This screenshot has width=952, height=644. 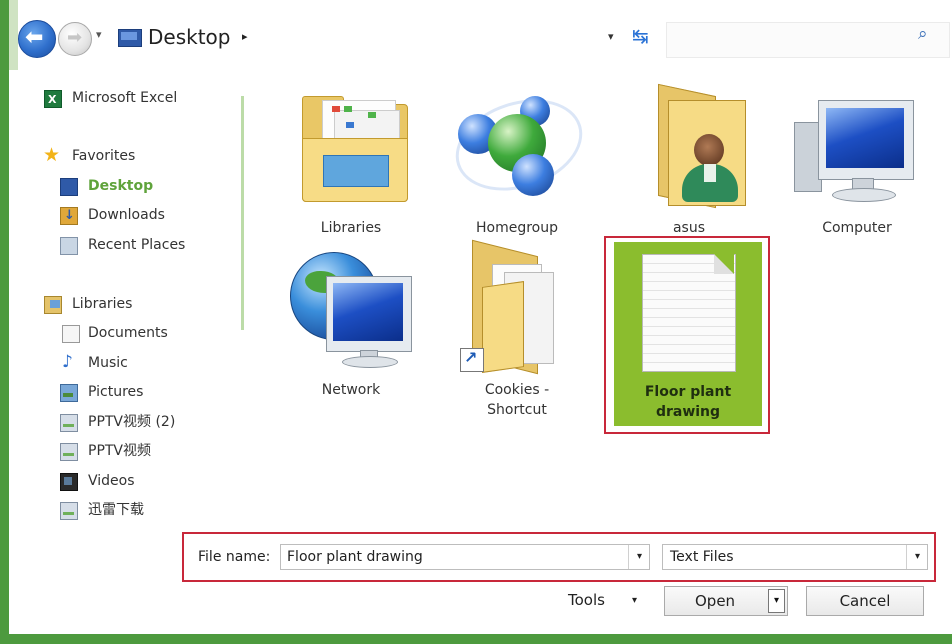 I want to click on file-label-line2: drawing, so click(x=688, y=412).